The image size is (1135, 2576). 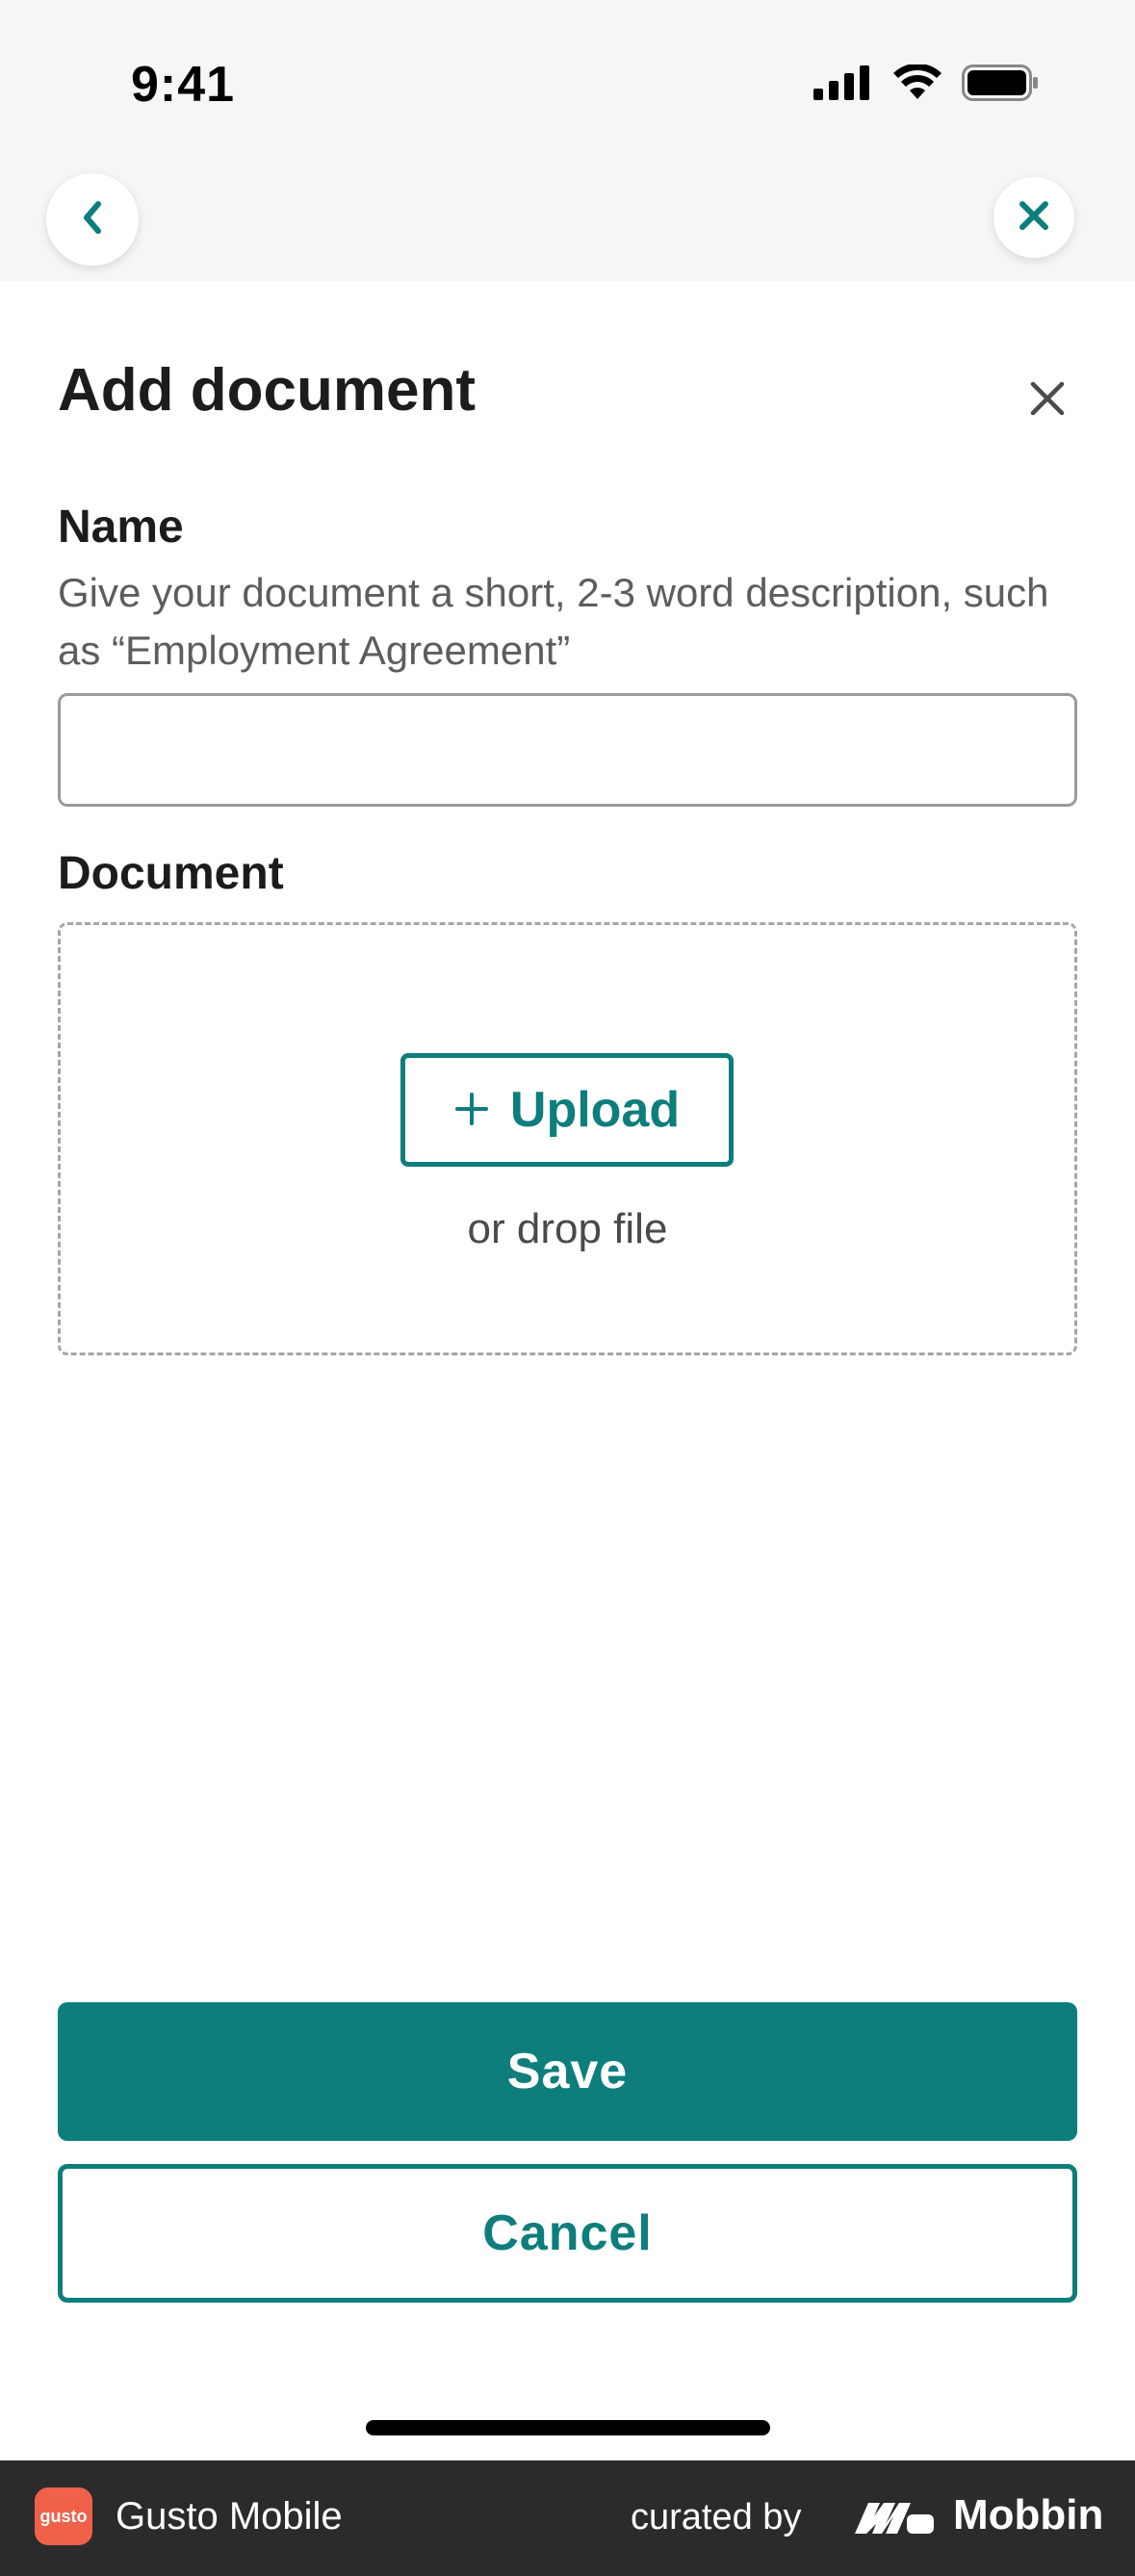 What do you see at coordinates (1028, 2514) in the screenshot?
I see `mobbin-brand: Mobbin` at bounding box center [1028, 2514].